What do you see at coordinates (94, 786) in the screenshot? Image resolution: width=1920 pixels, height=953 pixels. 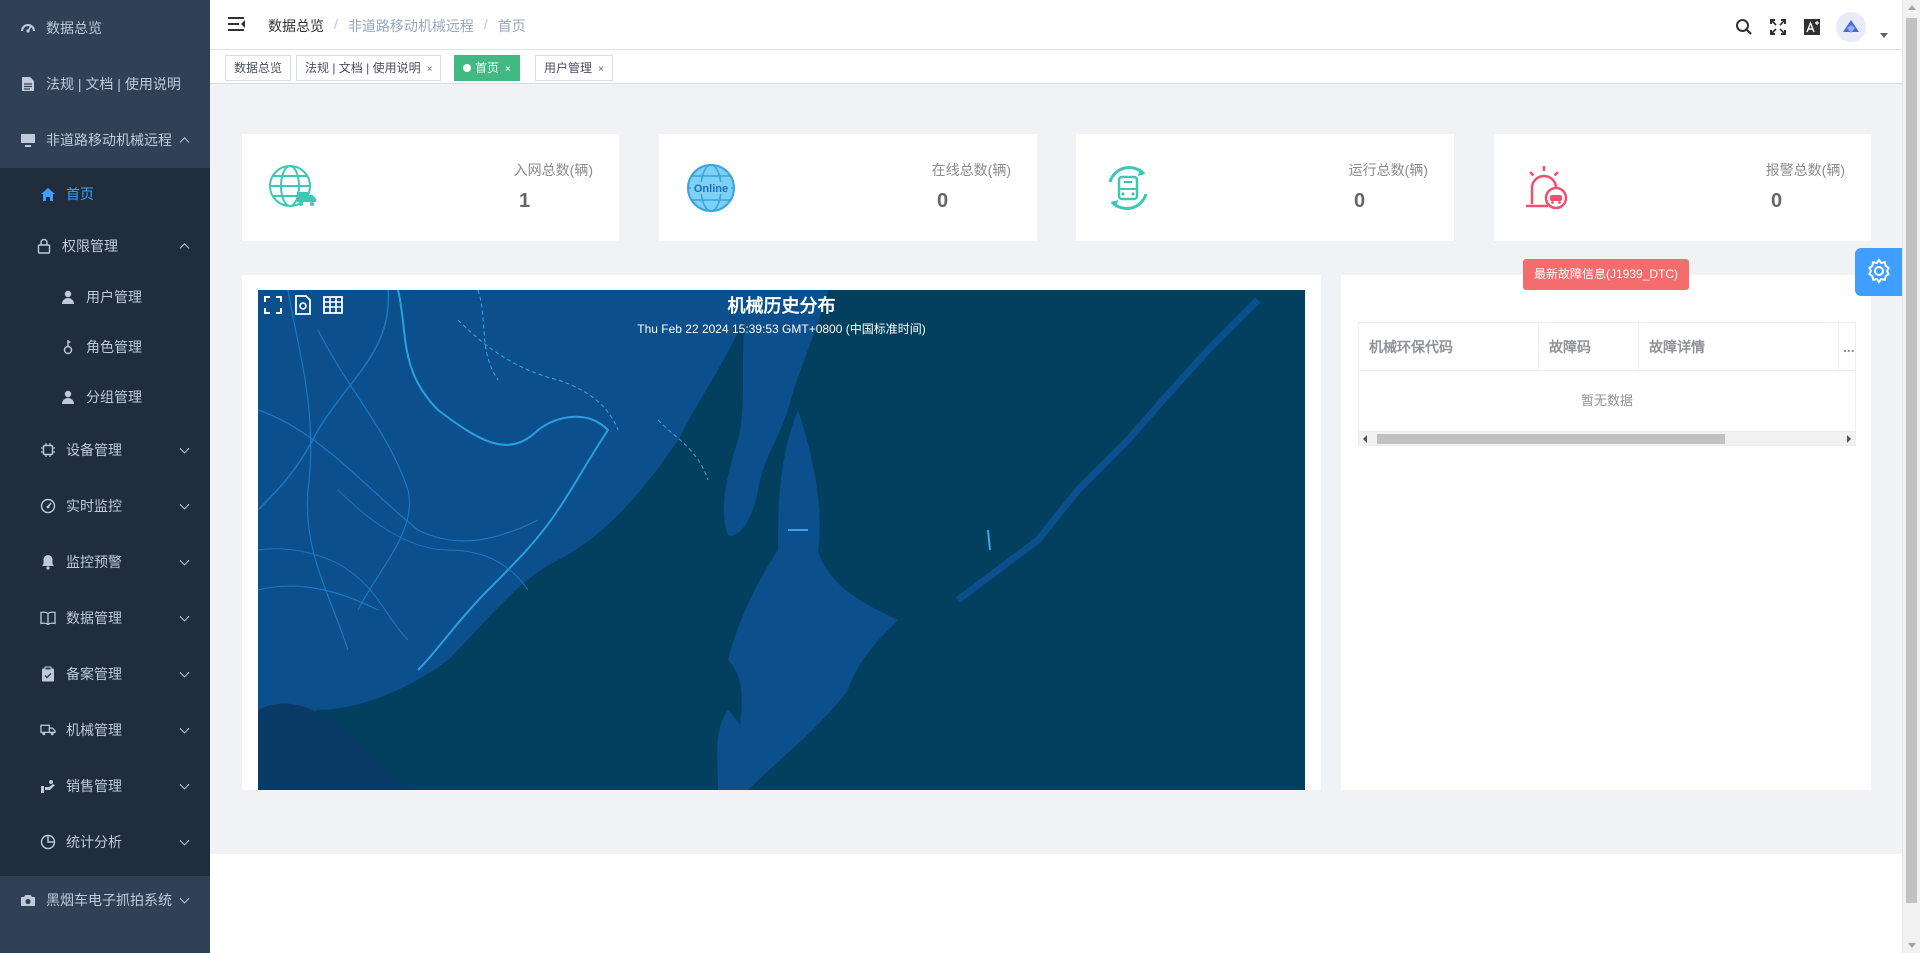 I see `sidebar-item-label: 销售管理` at bounding box center [94, 786].